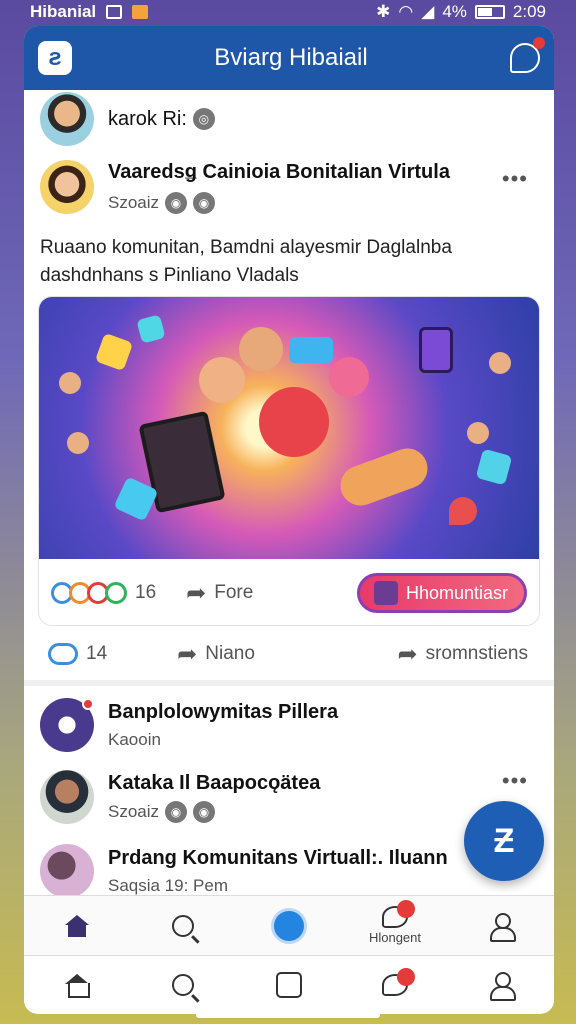 The height and width of the screenshot is (1024, 576). What do you see at coordinates (386, 593) in the screenshot?
I see `community-thumbnail` at bounding box center [386, 593].